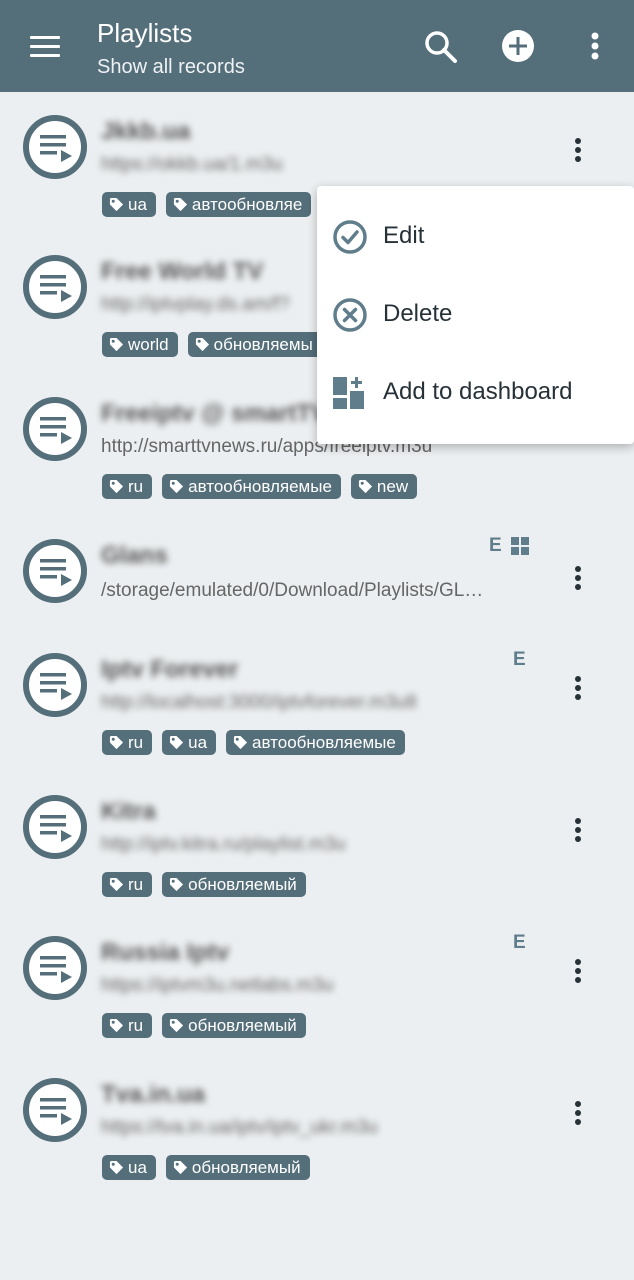 The width and height of the screenshot is (634, 1280). Describe the element at coordinates (153, 1094) in the screenshot. I see `playlist-name: Tva.in.ua` at that location.